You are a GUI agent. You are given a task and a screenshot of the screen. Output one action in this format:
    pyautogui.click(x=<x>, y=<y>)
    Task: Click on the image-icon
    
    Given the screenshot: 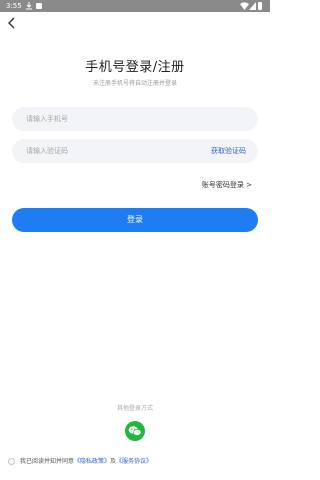 What is the action you would take?
    pyautogui.click(x=39, y=6)
    